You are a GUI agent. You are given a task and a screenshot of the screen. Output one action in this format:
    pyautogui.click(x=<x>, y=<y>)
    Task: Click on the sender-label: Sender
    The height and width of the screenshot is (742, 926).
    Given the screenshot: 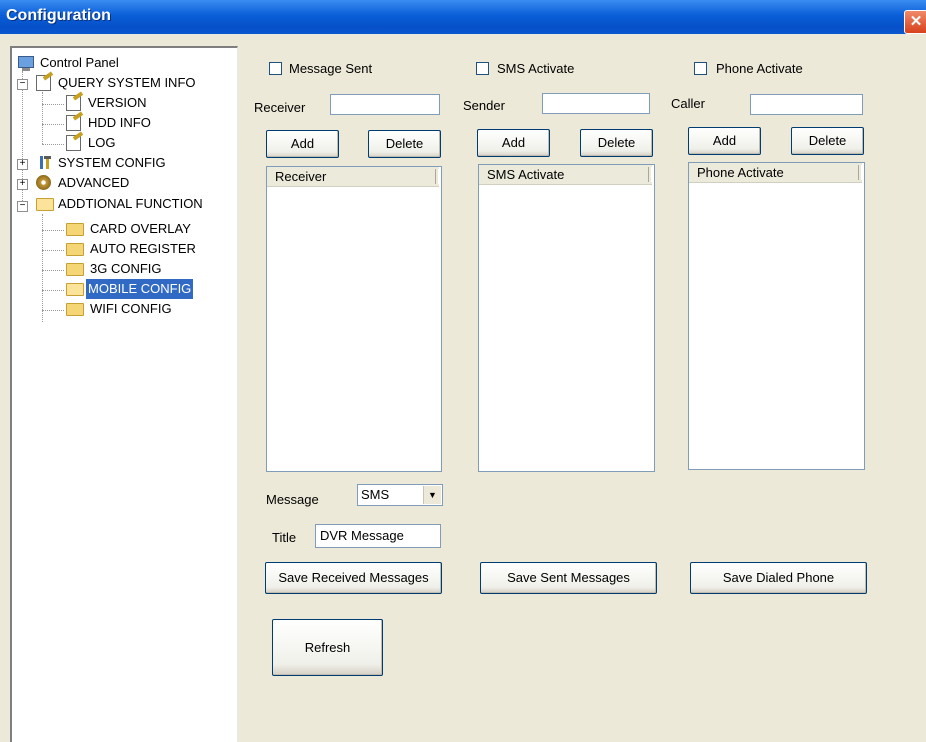 What is the action you would take?
    pyautogui.click(x=484, y=105)
    